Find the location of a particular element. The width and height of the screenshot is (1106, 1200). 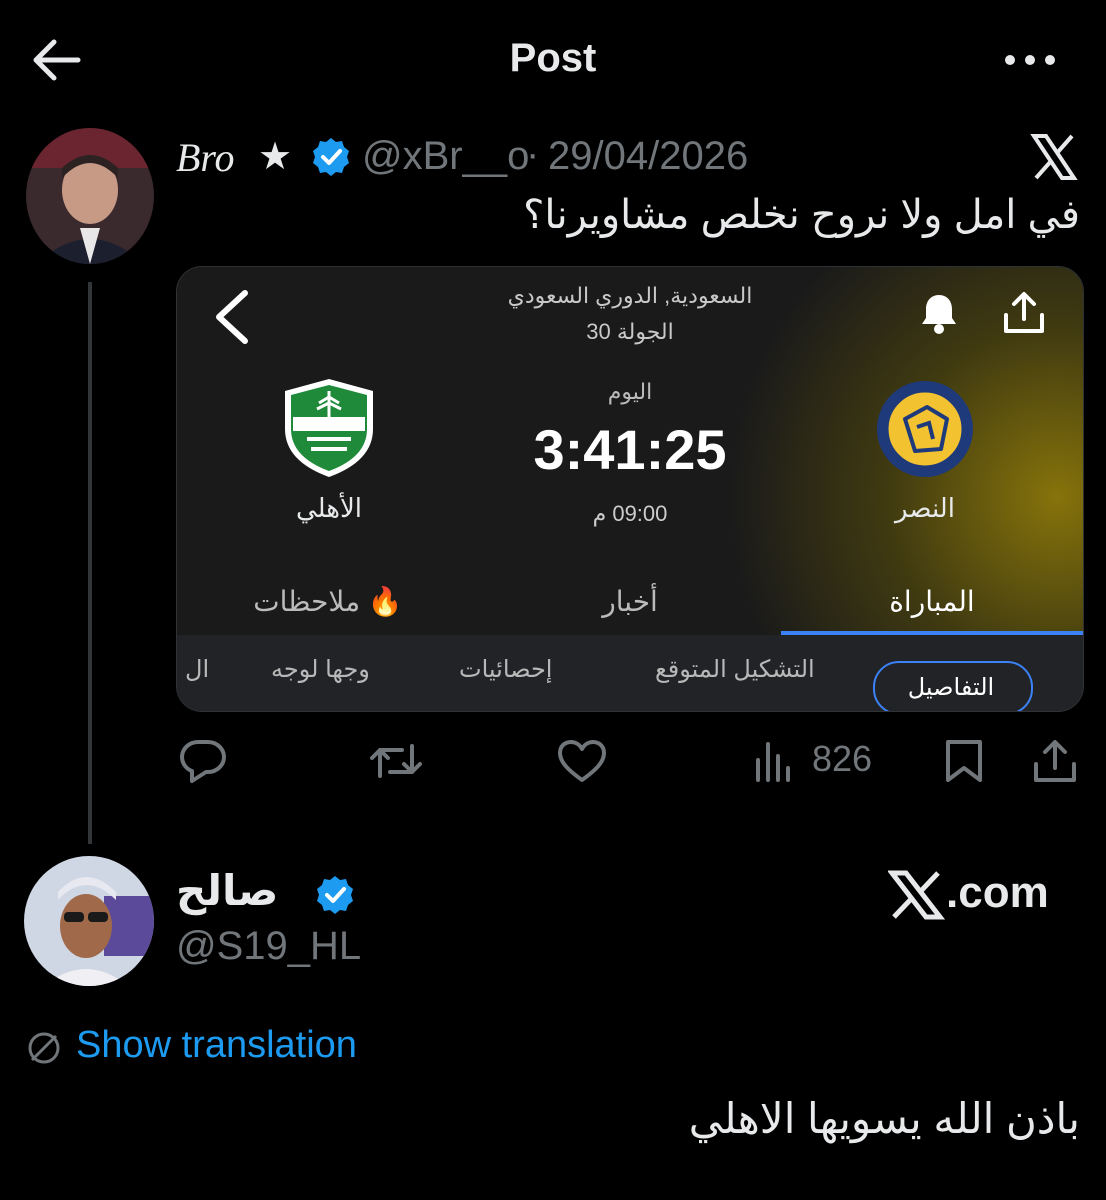

author-name: صالح is located at coordinates (227, 890).